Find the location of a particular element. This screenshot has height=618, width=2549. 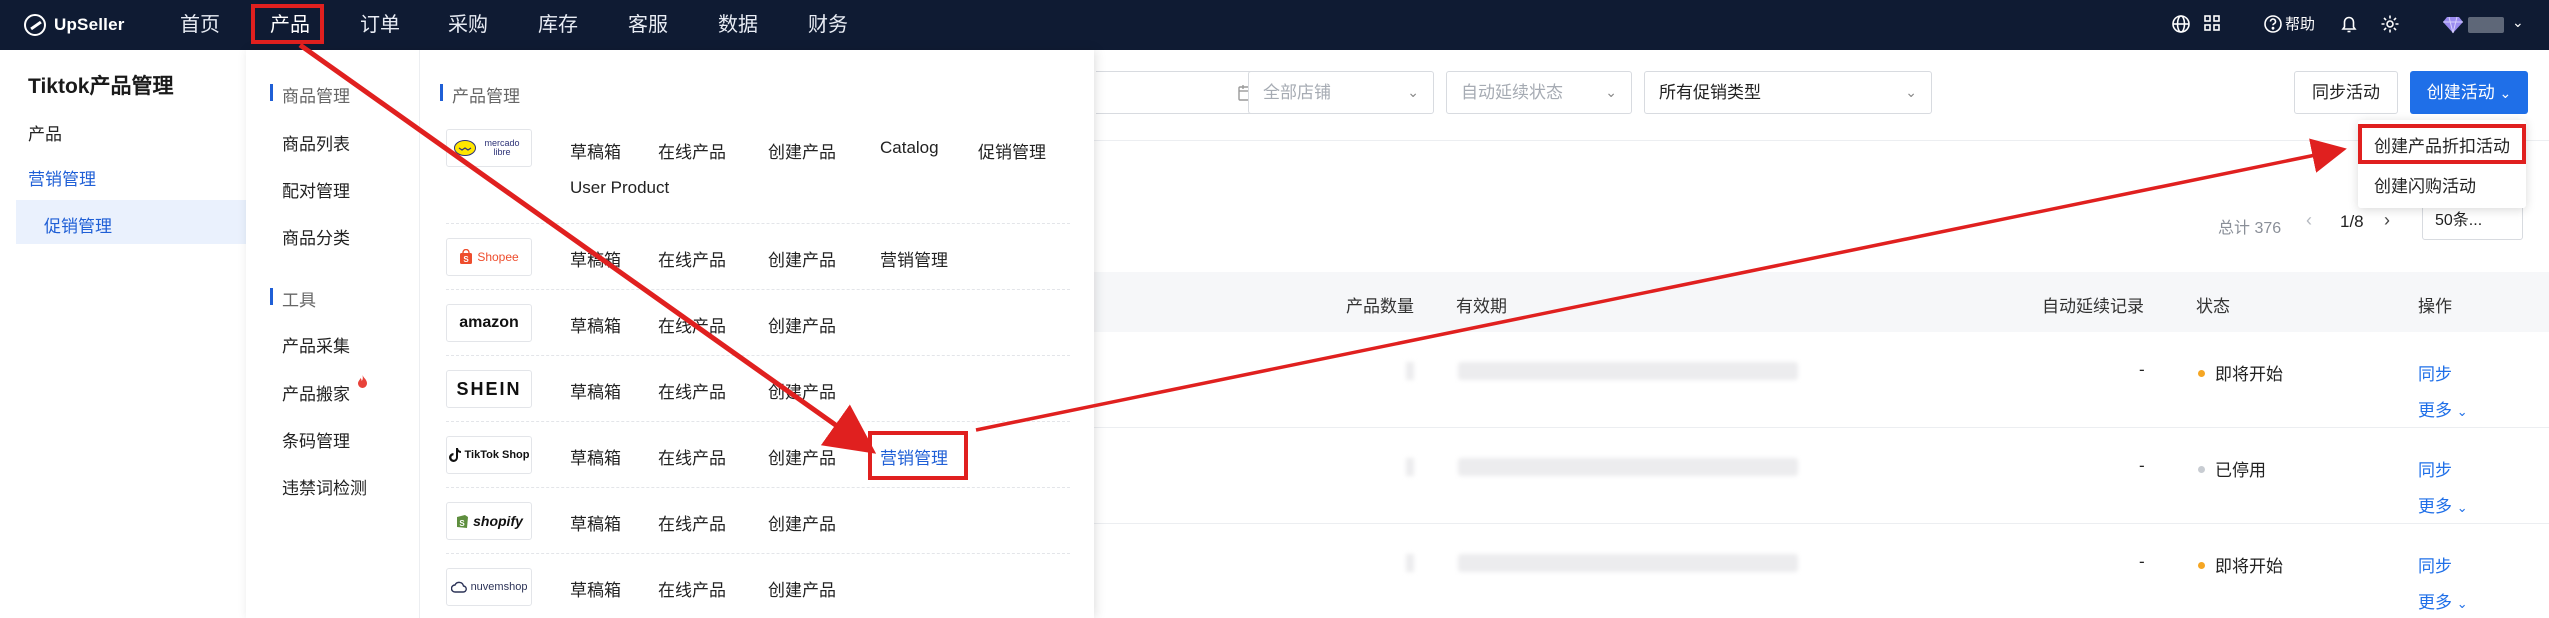

tiktok-online-link: 在线产品 is located at coordinates (692, 456).